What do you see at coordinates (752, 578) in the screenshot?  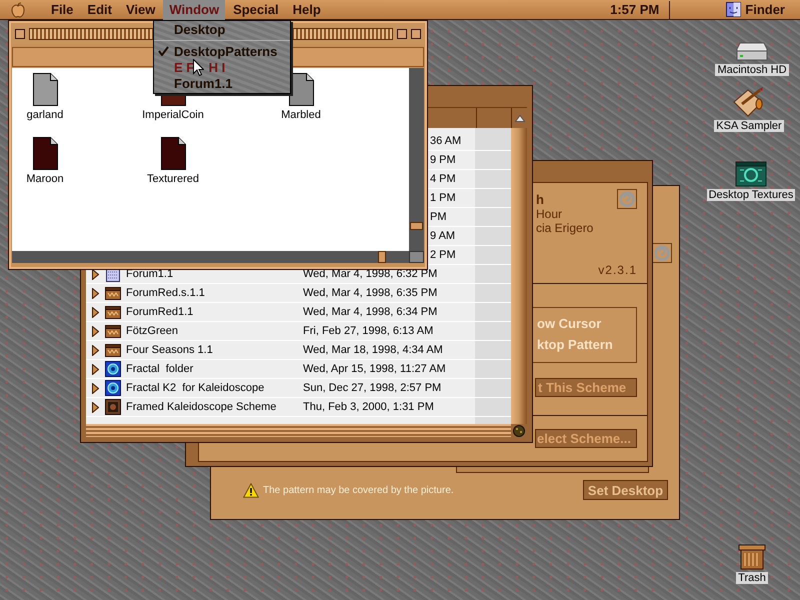 I see `desktop-icon-label: Trash` at bounding box center [752, 578].